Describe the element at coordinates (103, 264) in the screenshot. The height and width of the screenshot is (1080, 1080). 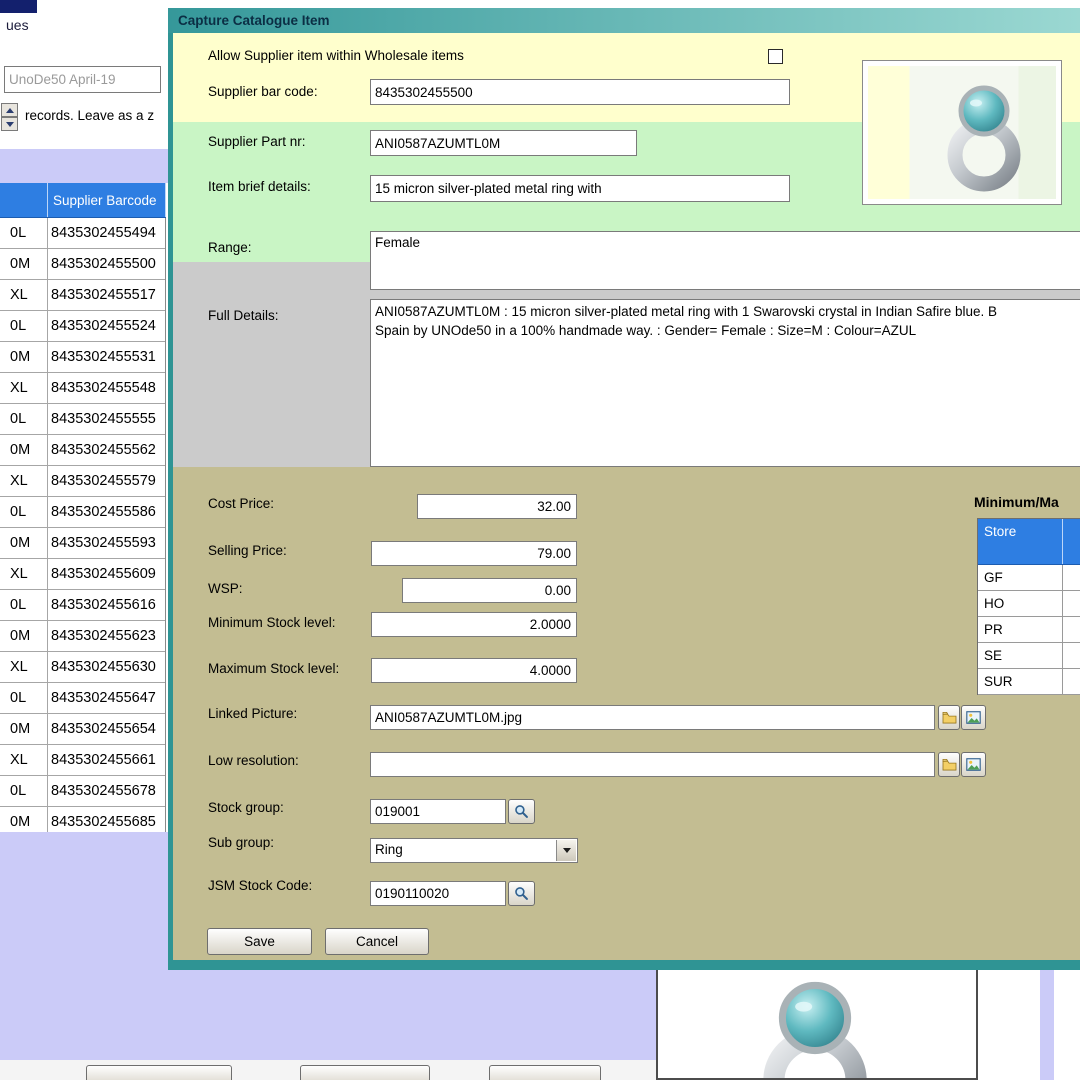
I see `barcode-cell: 8435302455500` at that location.